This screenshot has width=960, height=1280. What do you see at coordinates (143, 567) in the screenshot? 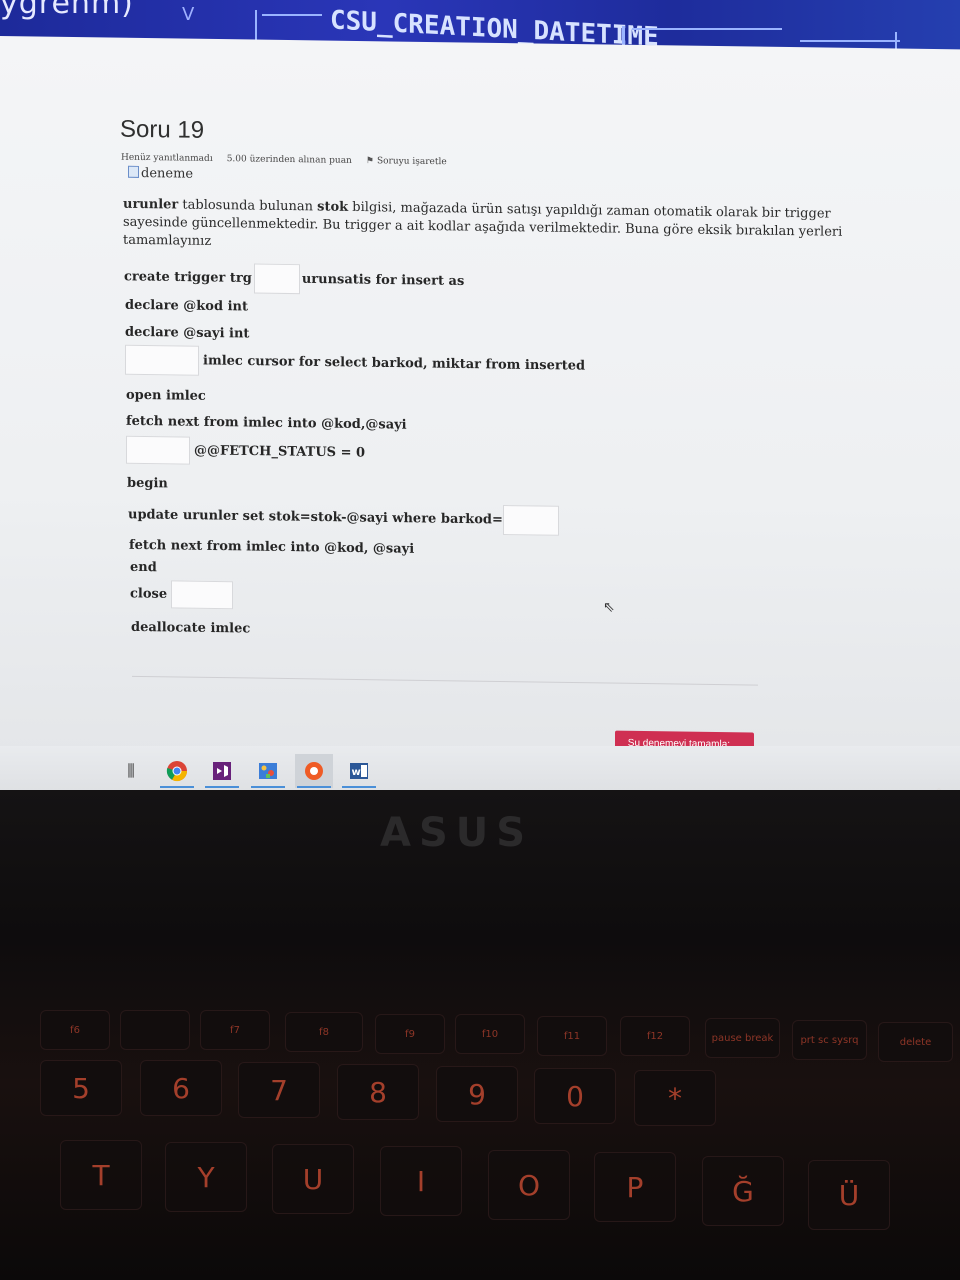
I see `code-line: end` at bounding box center [143, 567].